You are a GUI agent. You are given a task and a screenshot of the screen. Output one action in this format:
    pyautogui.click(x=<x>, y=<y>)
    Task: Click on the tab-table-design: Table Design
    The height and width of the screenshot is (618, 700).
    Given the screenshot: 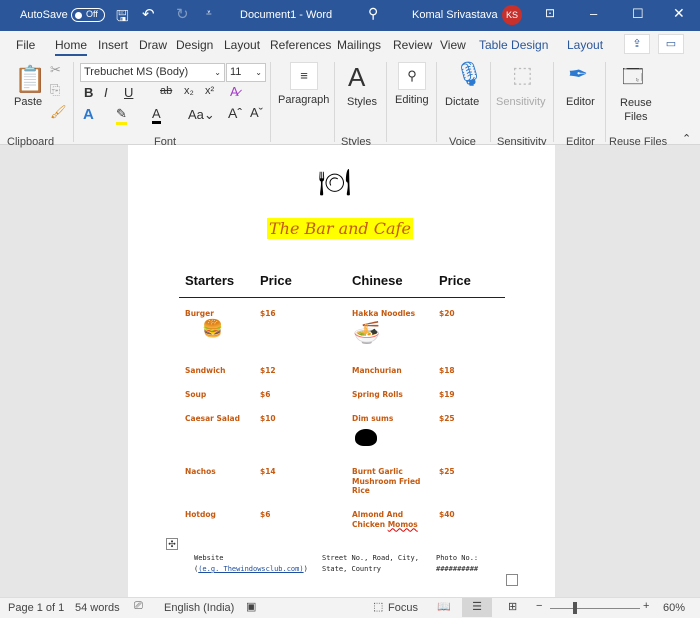 What is the action you would take?
    pyautogui.click(x=513, y=45)
    